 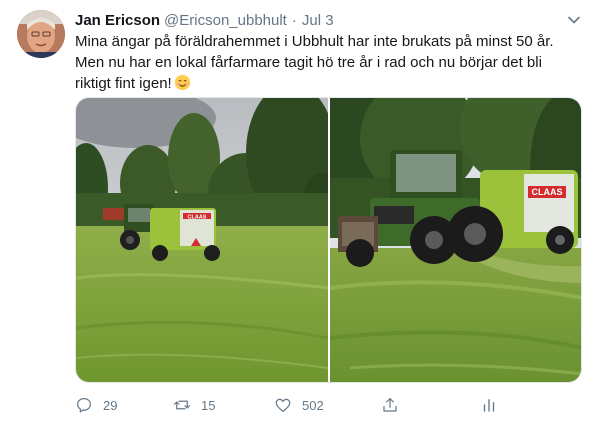 What do you see at coordinates (182, 82) in the screenshot?
I see `smiling-face-emoji-icon` at bounding box center [182, 82].